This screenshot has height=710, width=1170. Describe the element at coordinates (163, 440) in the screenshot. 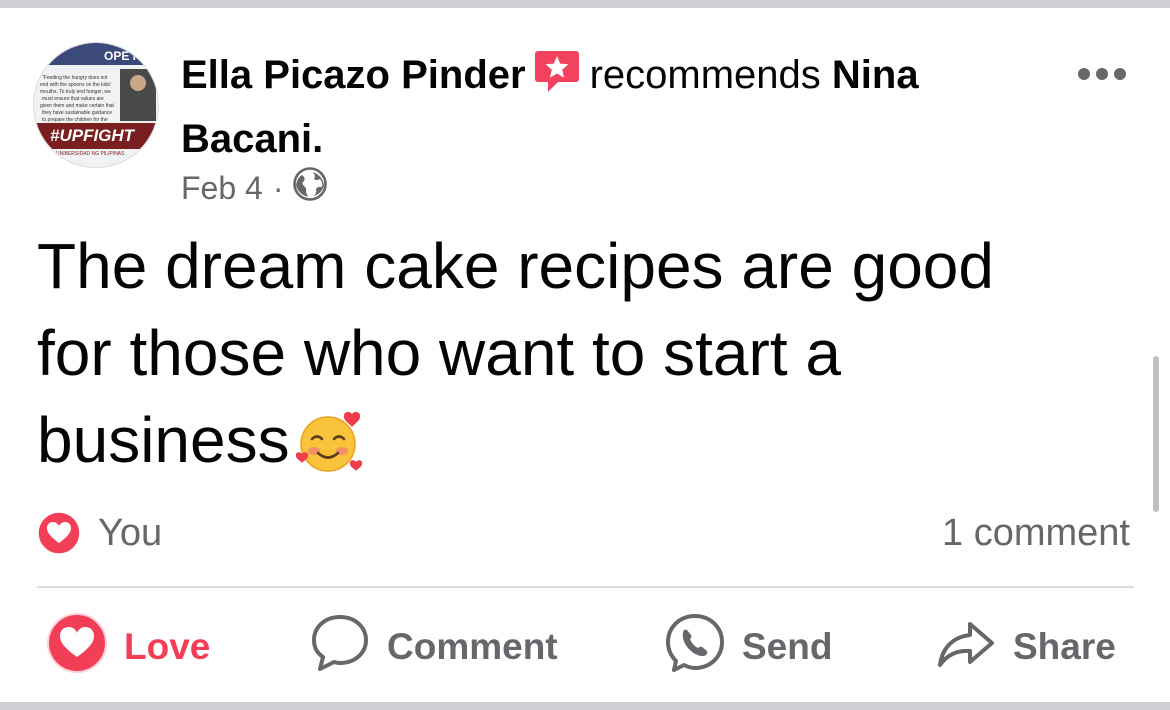

I see `post-body-text: business` at that location.